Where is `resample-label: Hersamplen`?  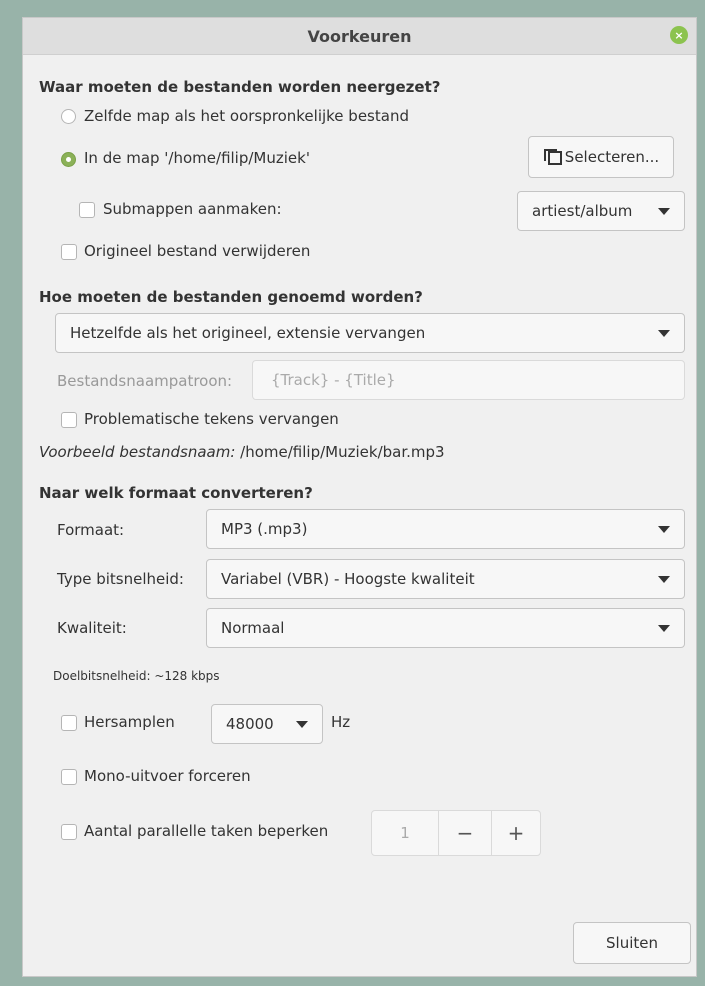
resample-label: Hersamplen is located at coordinates (129, 722).